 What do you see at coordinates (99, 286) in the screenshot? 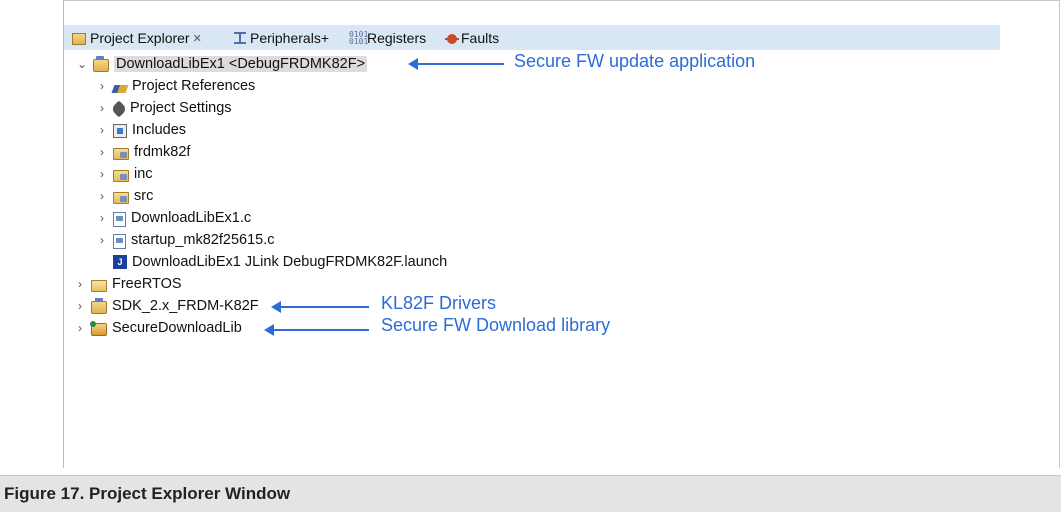
I see `freertos-folder-icon` at bounding box center [99, 286].